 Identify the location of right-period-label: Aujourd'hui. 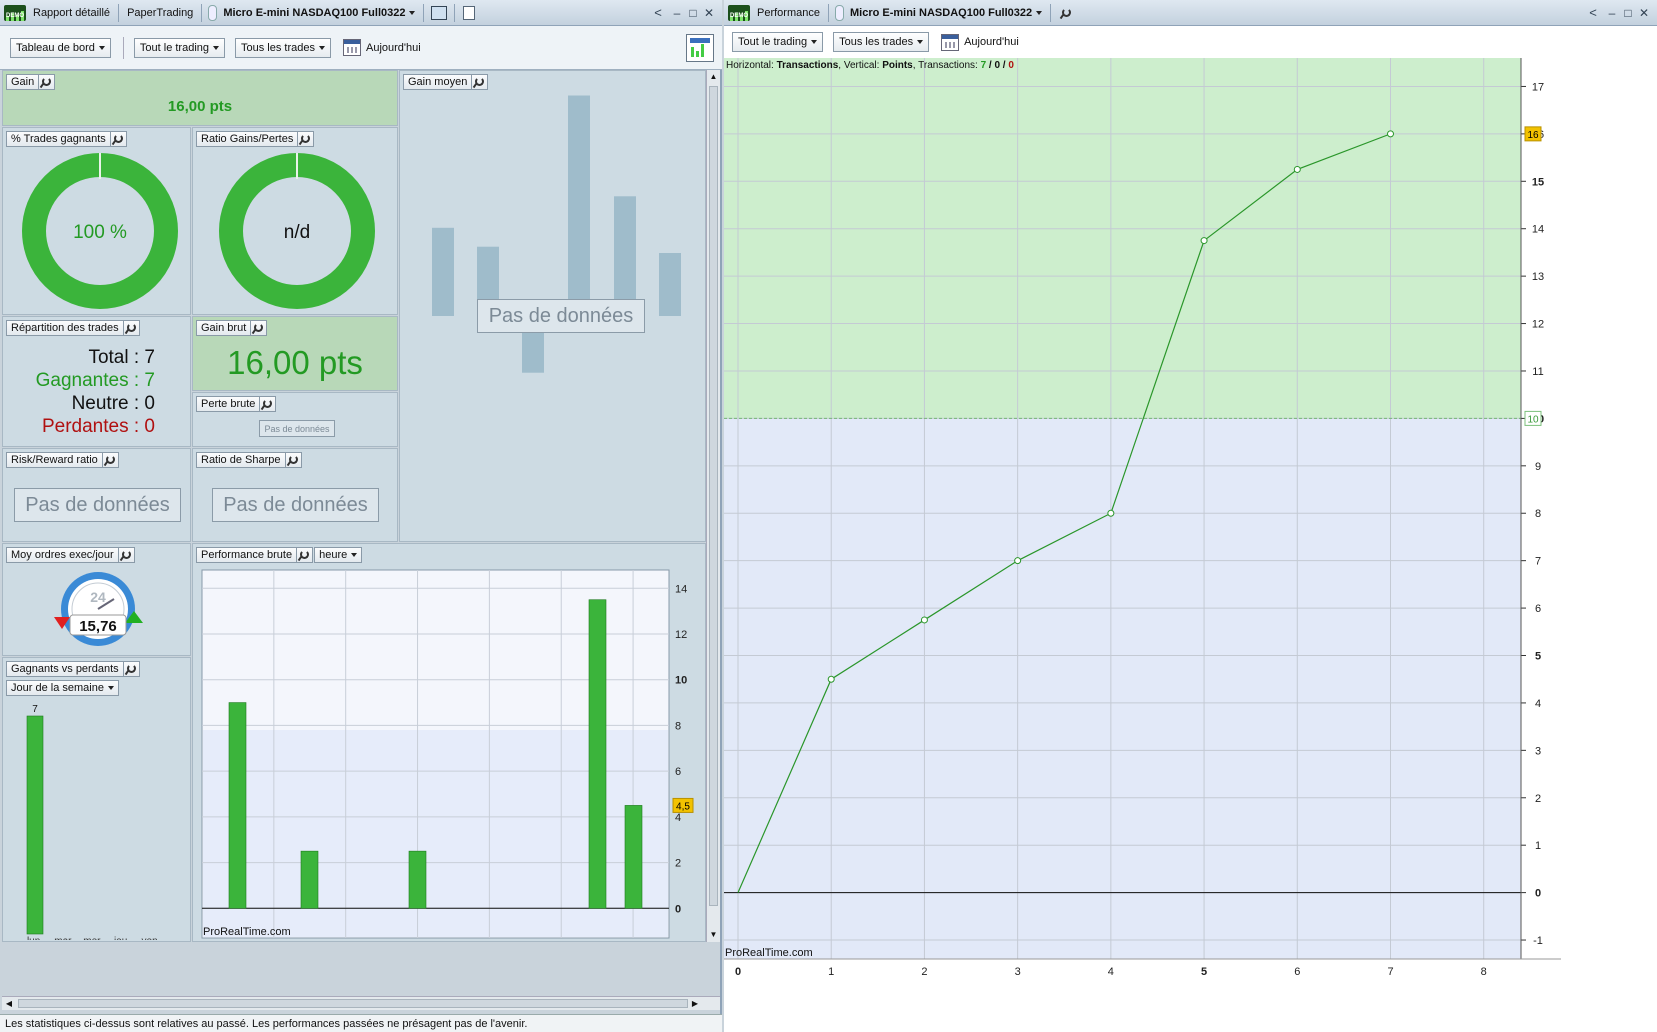
(991, 42).